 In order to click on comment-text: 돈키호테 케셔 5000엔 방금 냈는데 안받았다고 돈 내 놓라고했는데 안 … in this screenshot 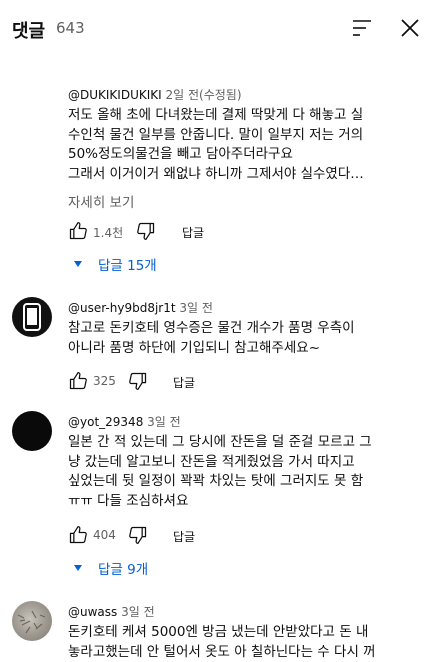, I will do `click(233, 642)`.